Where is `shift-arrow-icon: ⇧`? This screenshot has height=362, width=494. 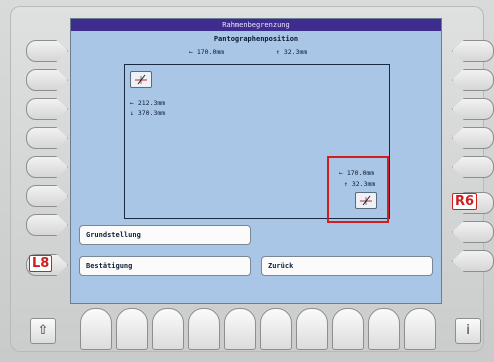
shift-arrow-icon: ⇧ is located at coordinates (43, 330).